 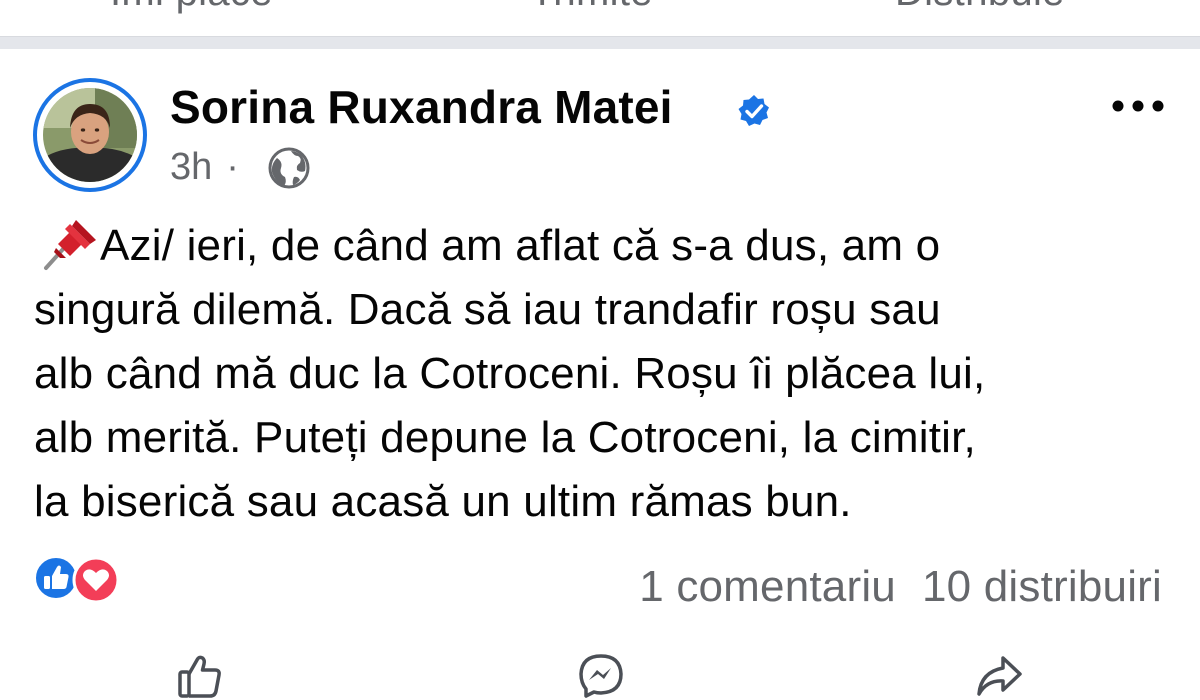 What do you see at coordinates (1138, 106) in the screenshot?
I see `more-options-icon` at bounding box center [1138, 106].